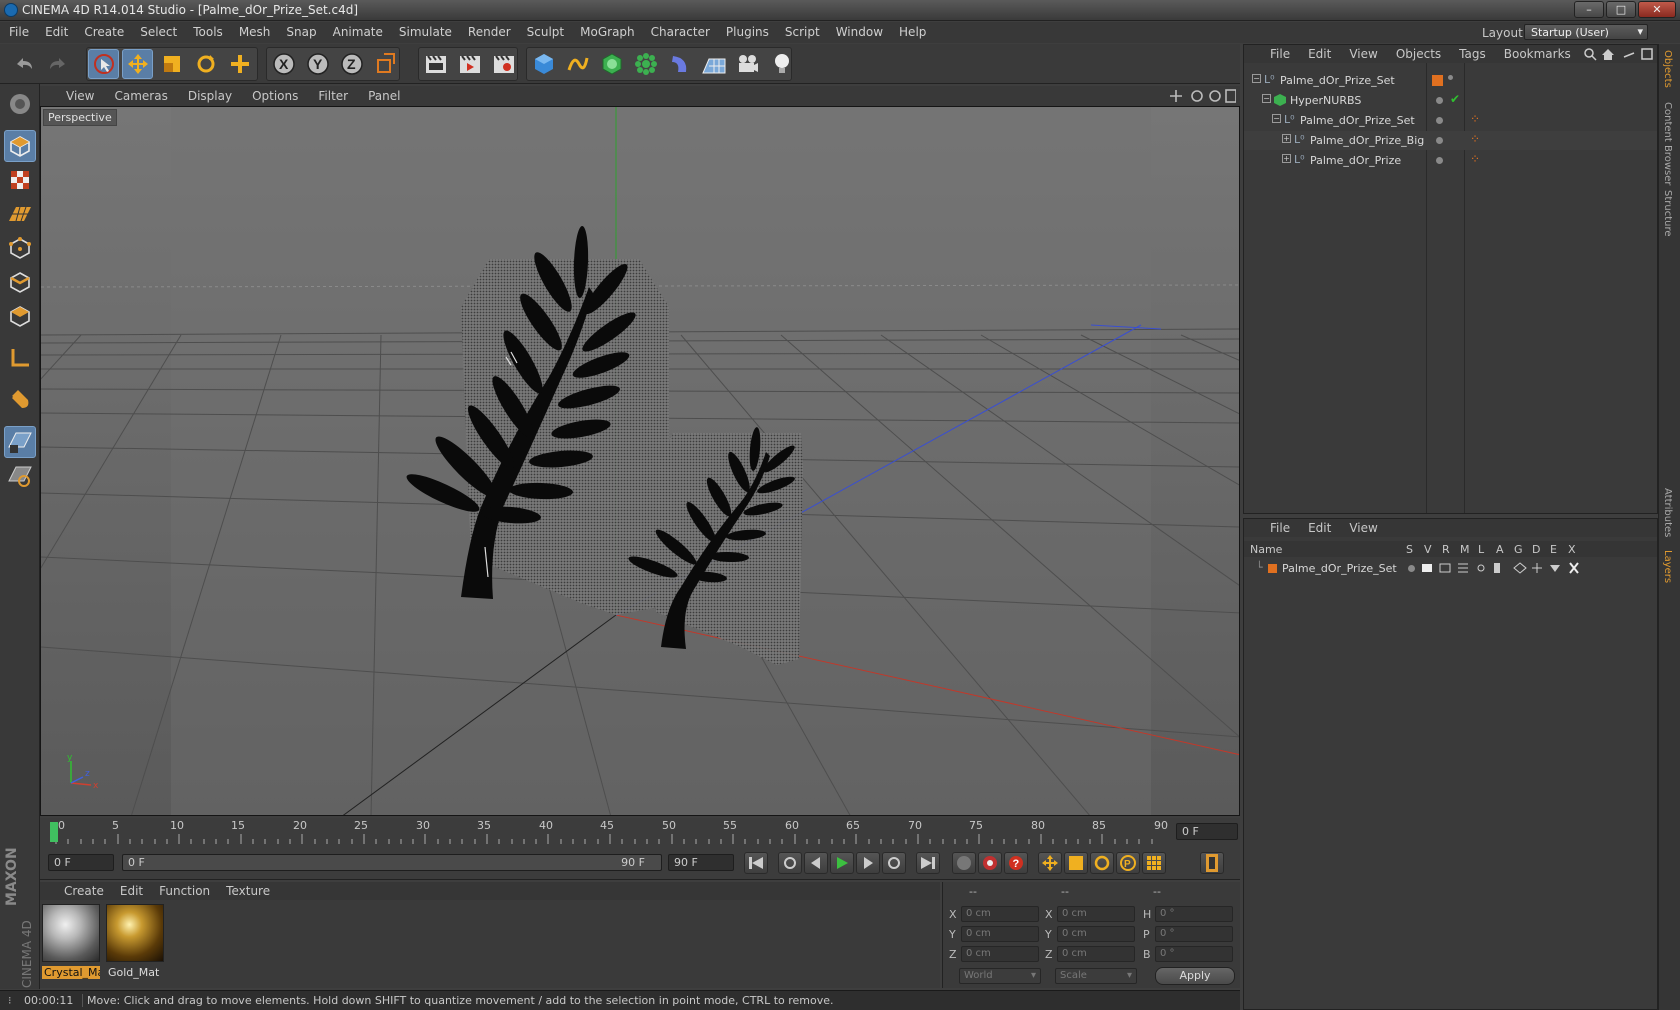 This screenshot has width=1680, height=1010. Describe the element at coordinates (20, 248) in the screenshot. I see `points-mode-button` at that location.